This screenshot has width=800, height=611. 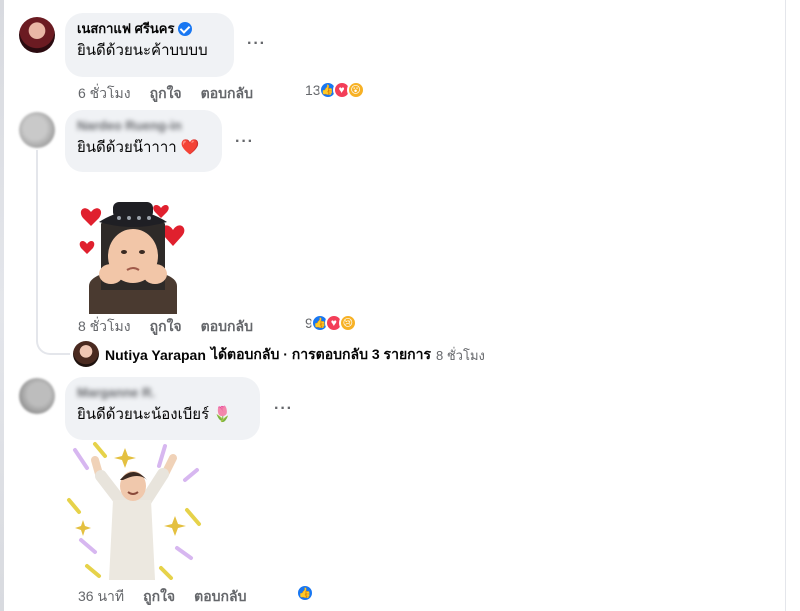 I want to click on comment-bubble: Marganne R. ยินดีด้วยนะน้องเบียร์ 🌷, so click(x=162, y=408).